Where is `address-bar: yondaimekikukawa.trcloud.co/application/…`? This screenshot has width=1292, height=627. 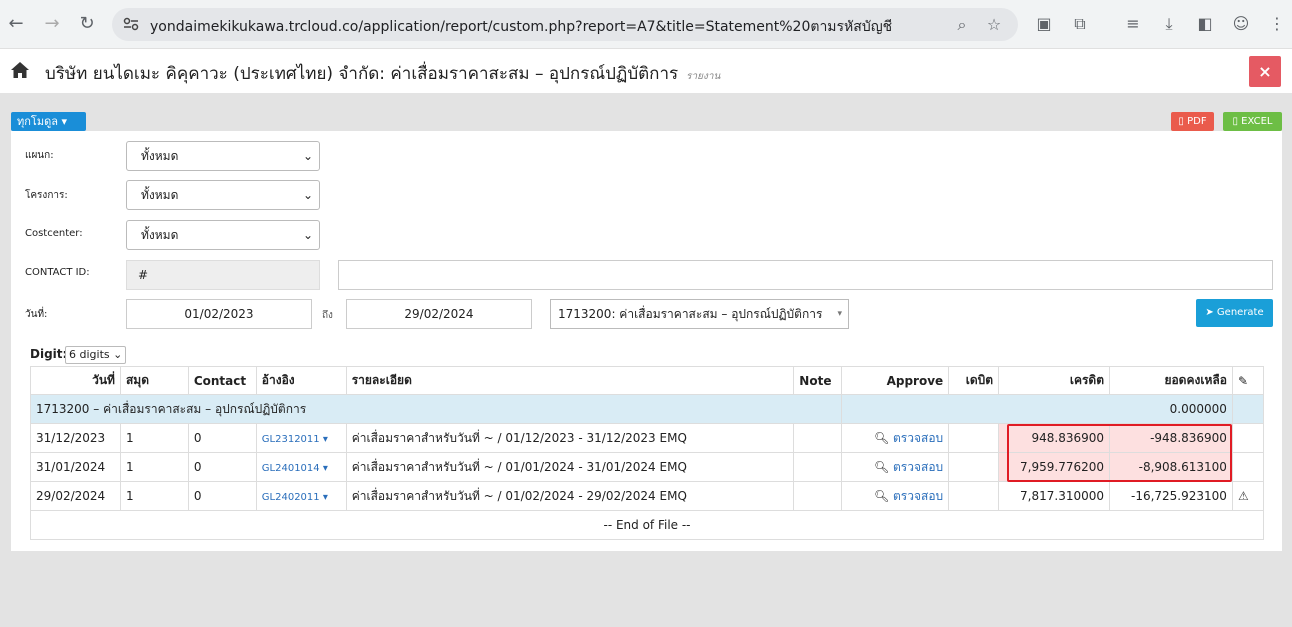 address-bar: yondaimekikukawa.trcloud.co/application/… is located at coordinates (565, 24).